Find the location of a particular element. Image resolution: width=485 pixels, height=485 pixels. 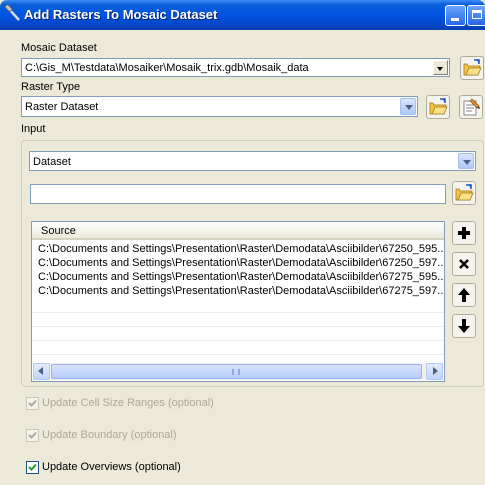

horizontal-scrollbar is located at coordinates (238, 371).